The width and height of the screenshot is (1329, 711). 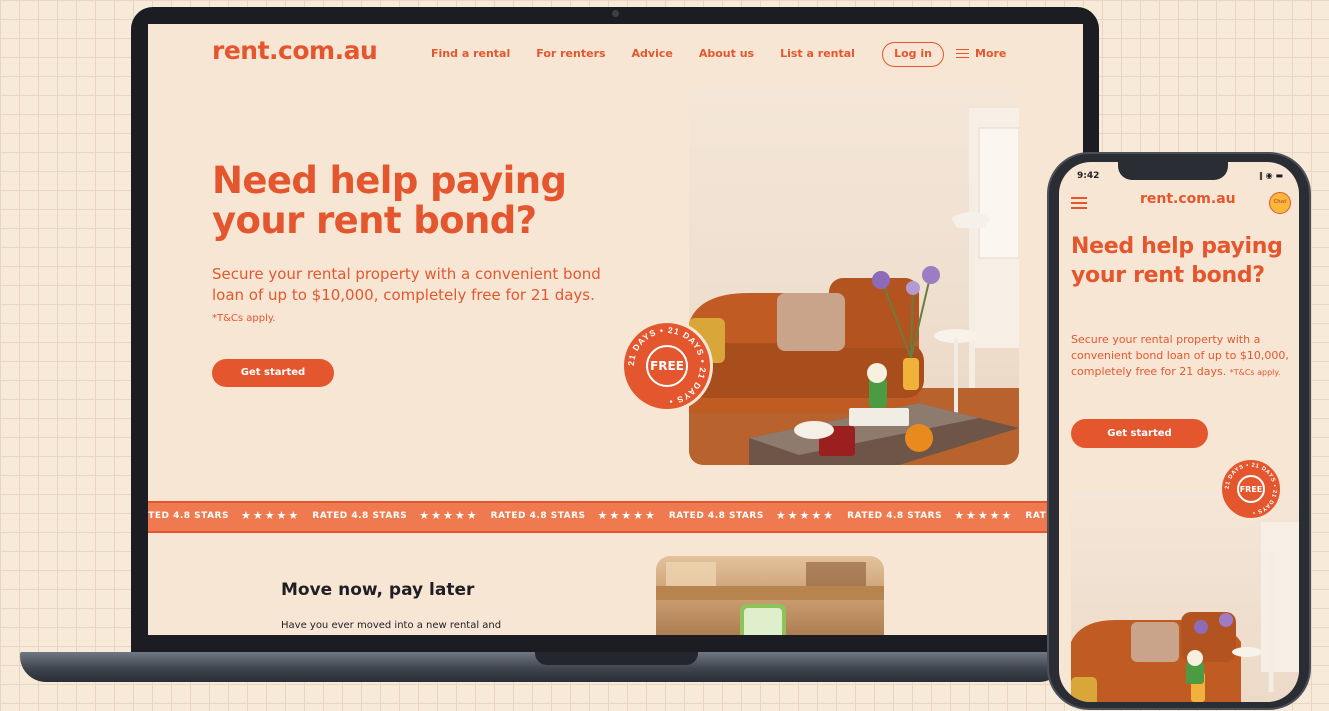 I want to click on nav-about-us: About us, so click(x=726, y=53).